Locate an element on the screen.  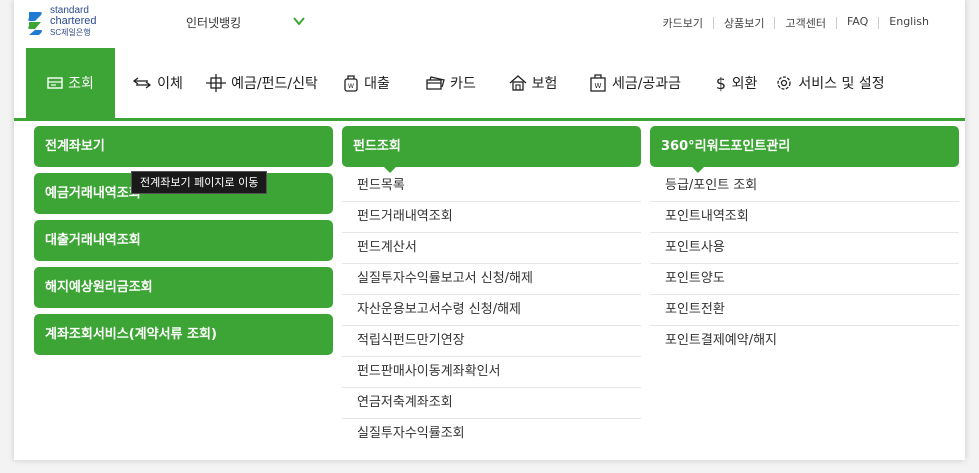
nav-underline is located at coordinates (489, 119).